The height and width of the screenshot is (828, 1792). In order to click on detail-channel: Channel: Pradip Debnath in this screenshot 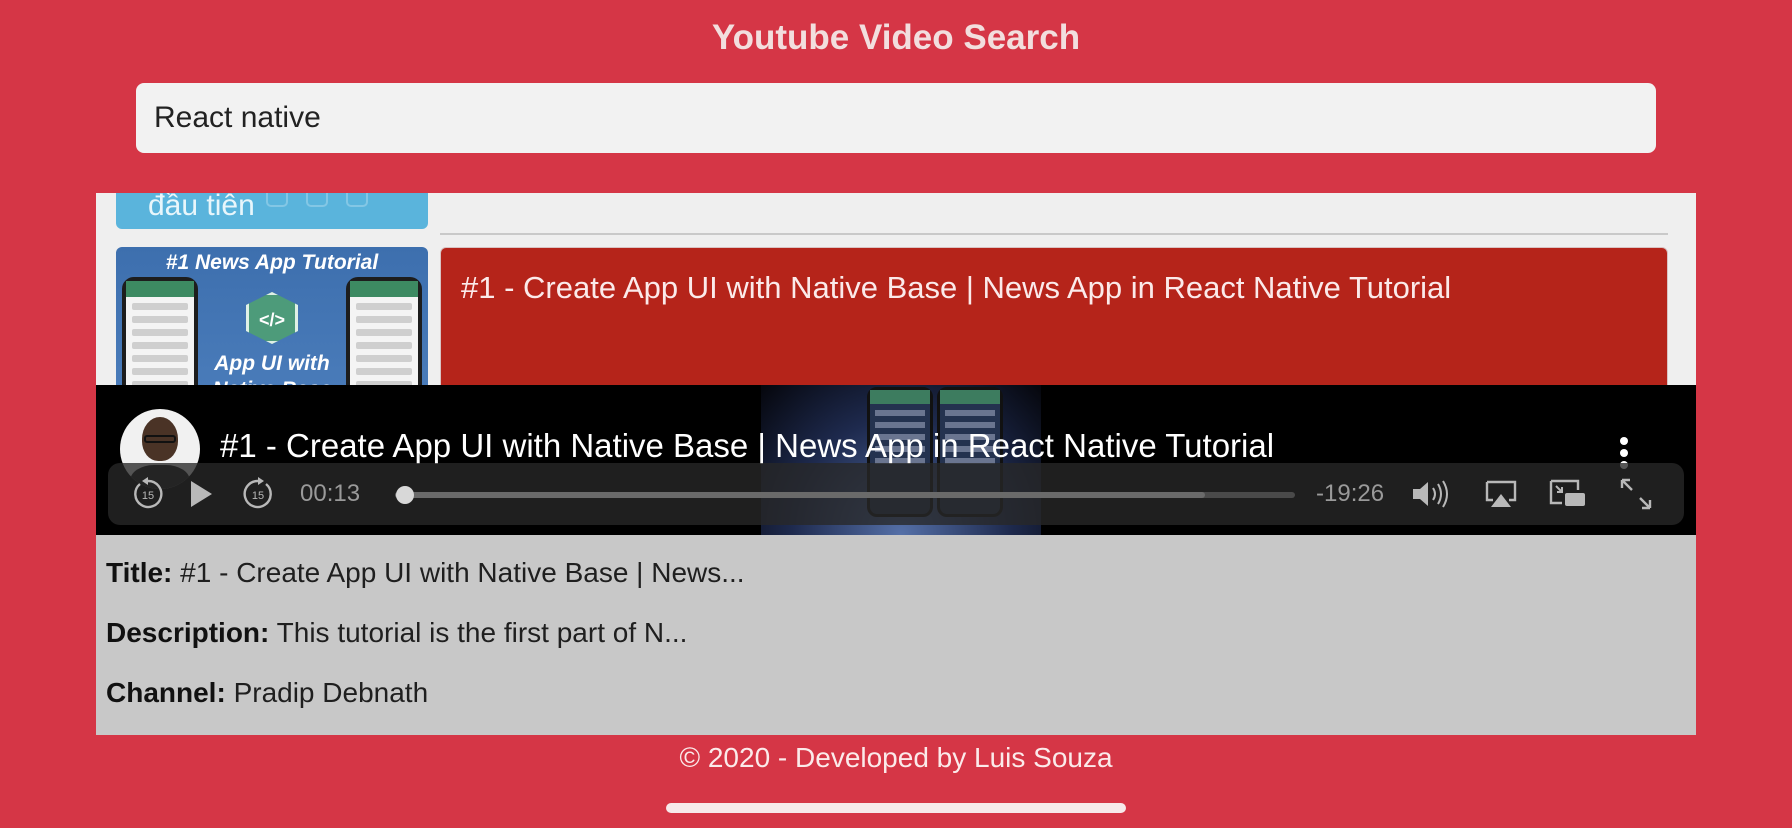, I will do `click(267, 693)`.